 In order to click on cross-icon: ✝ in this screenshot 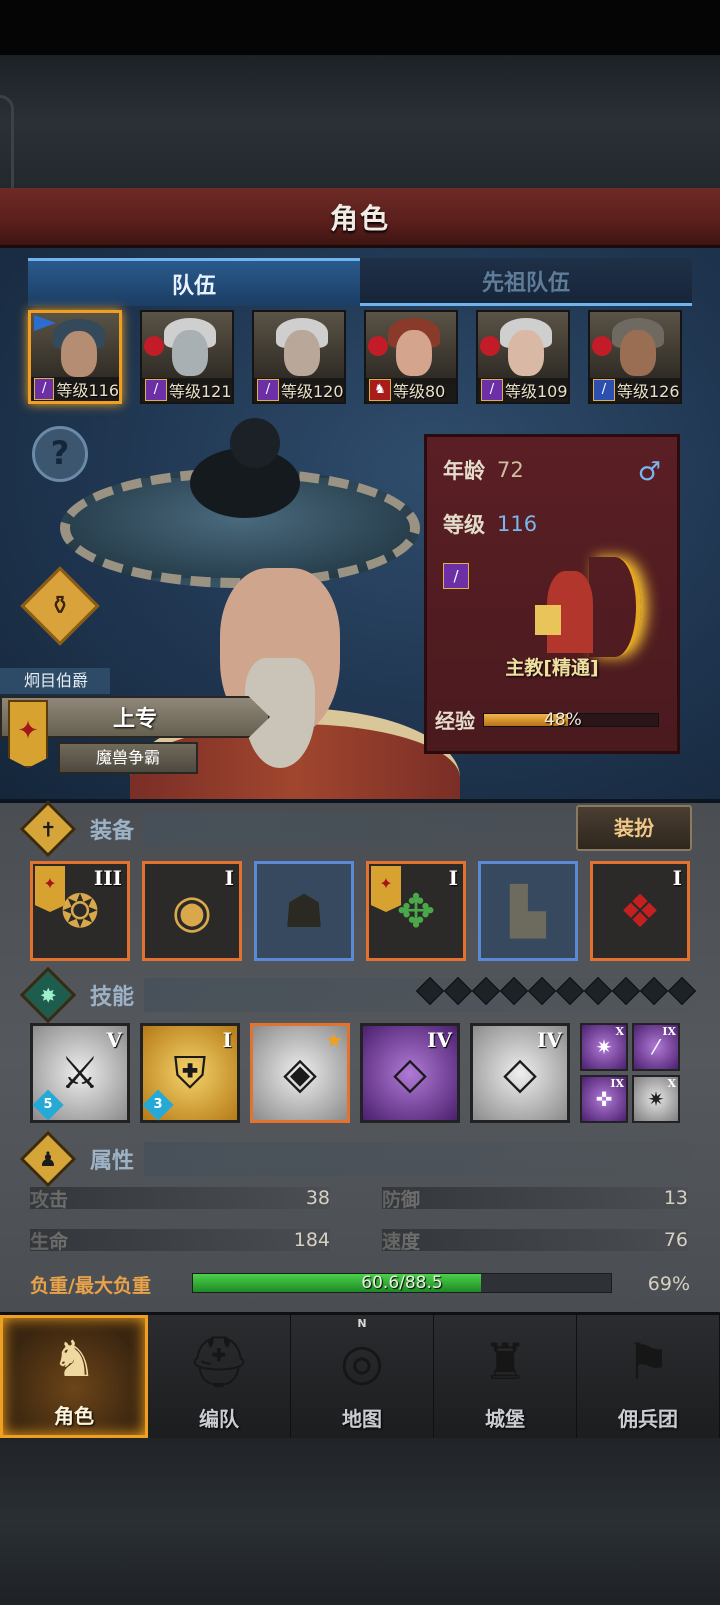, I will do `click(48, 829)`.